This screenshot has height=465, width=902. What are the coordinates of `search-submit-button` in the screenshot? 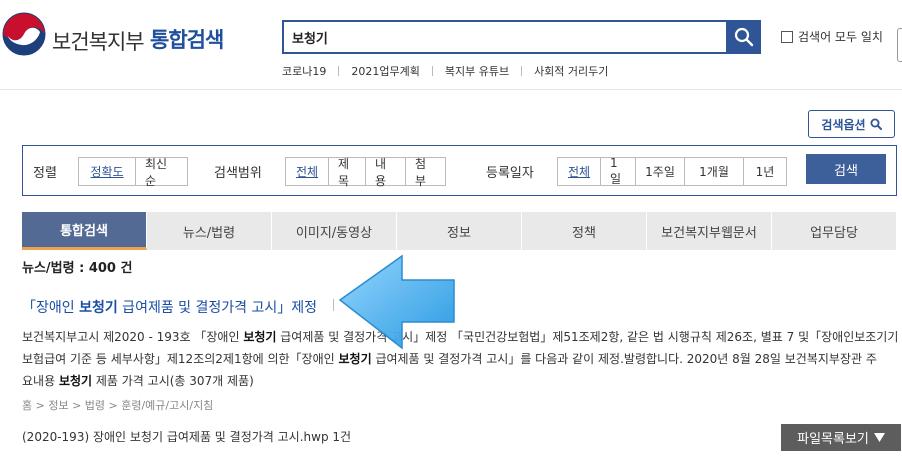 It's located at (744, 37).